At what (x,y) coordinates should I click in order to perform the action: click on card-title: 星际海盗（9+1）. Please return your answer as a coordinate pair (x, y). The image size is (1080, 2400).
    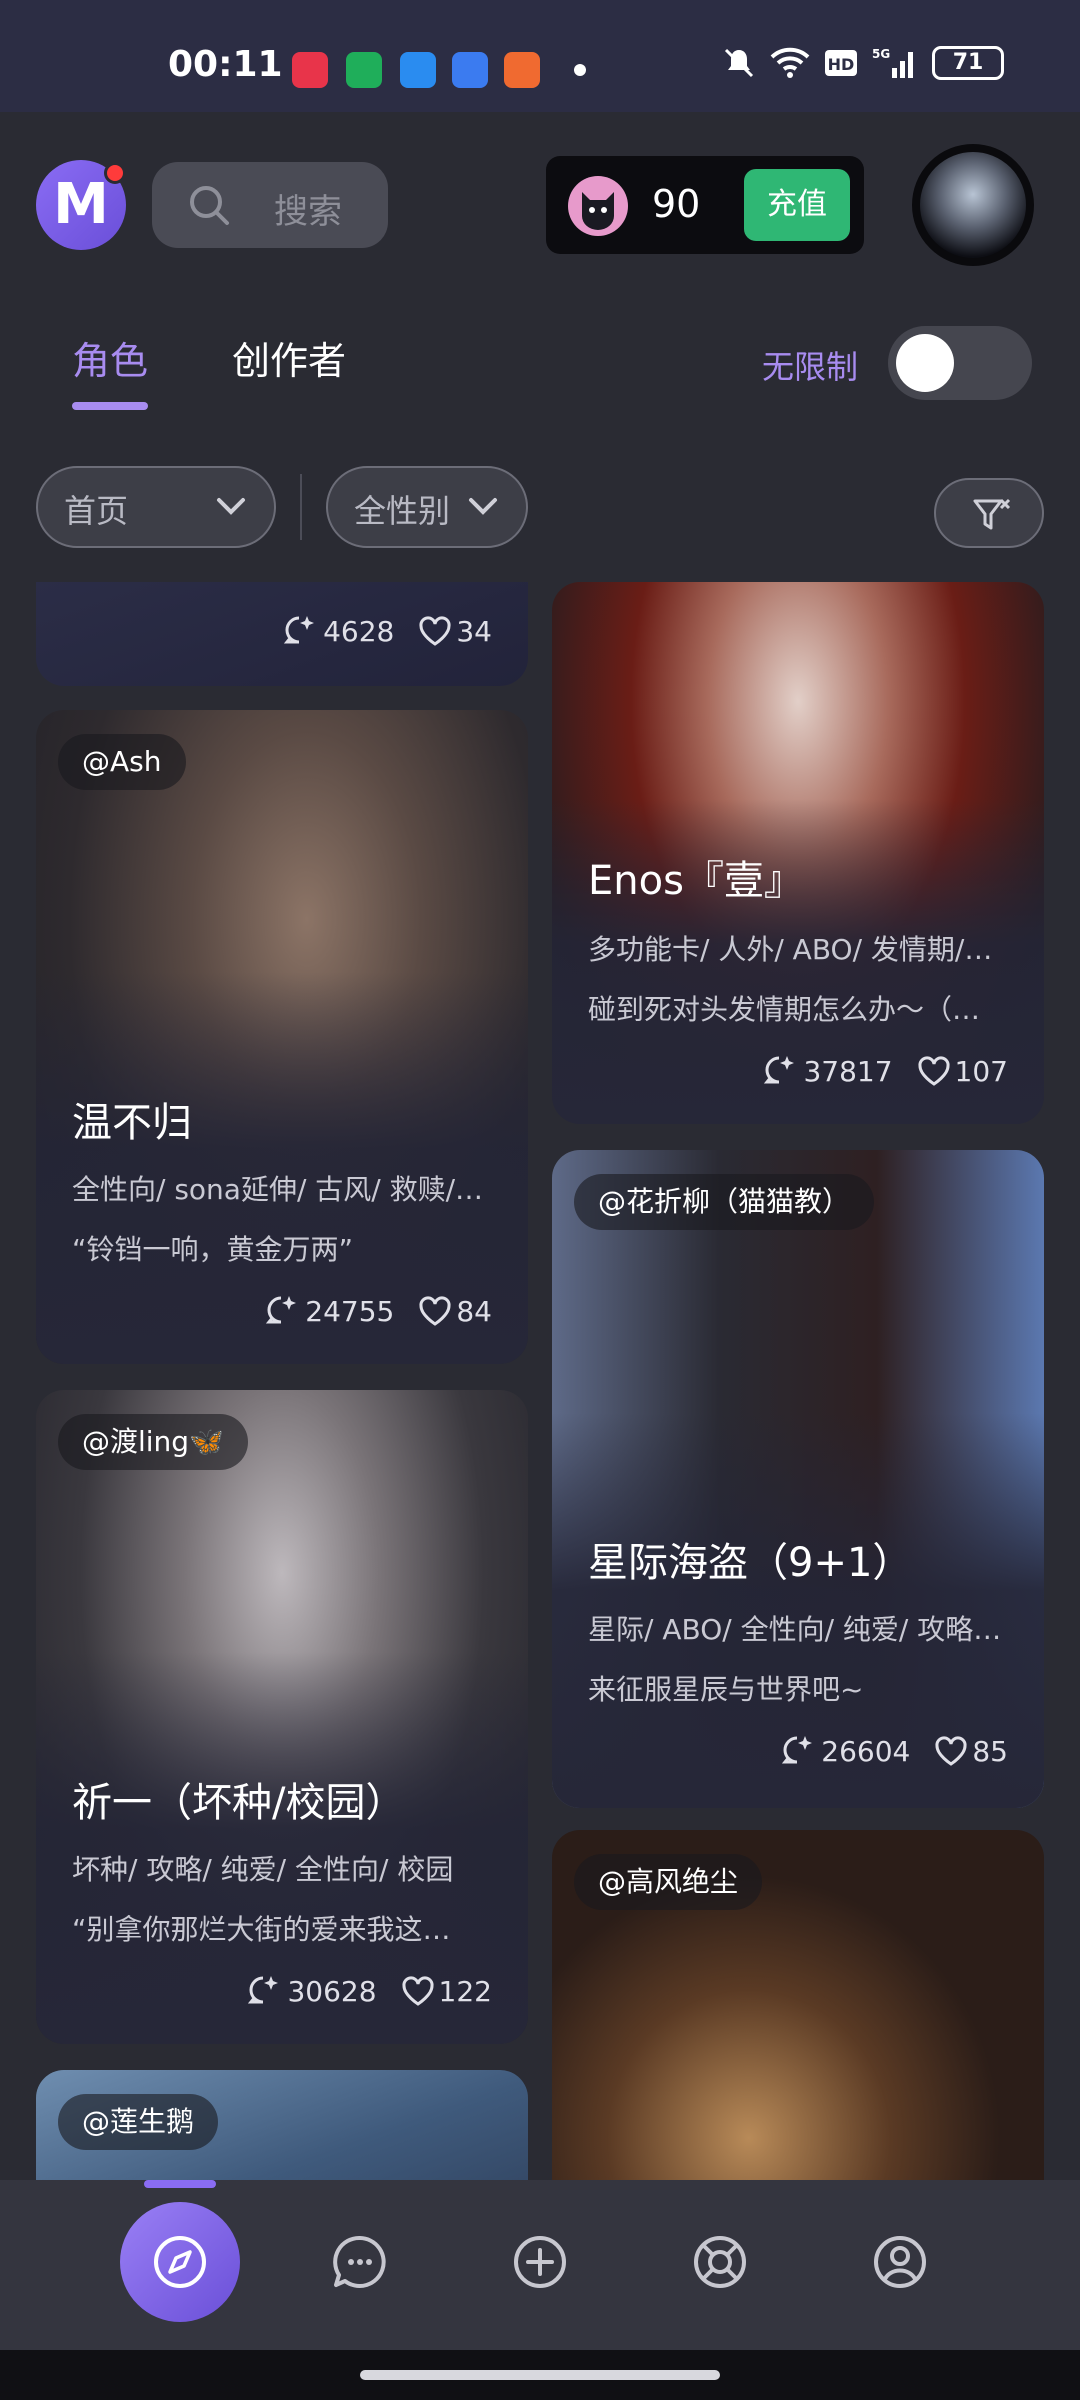
    Looking at the image, I should click on (750, 1563).